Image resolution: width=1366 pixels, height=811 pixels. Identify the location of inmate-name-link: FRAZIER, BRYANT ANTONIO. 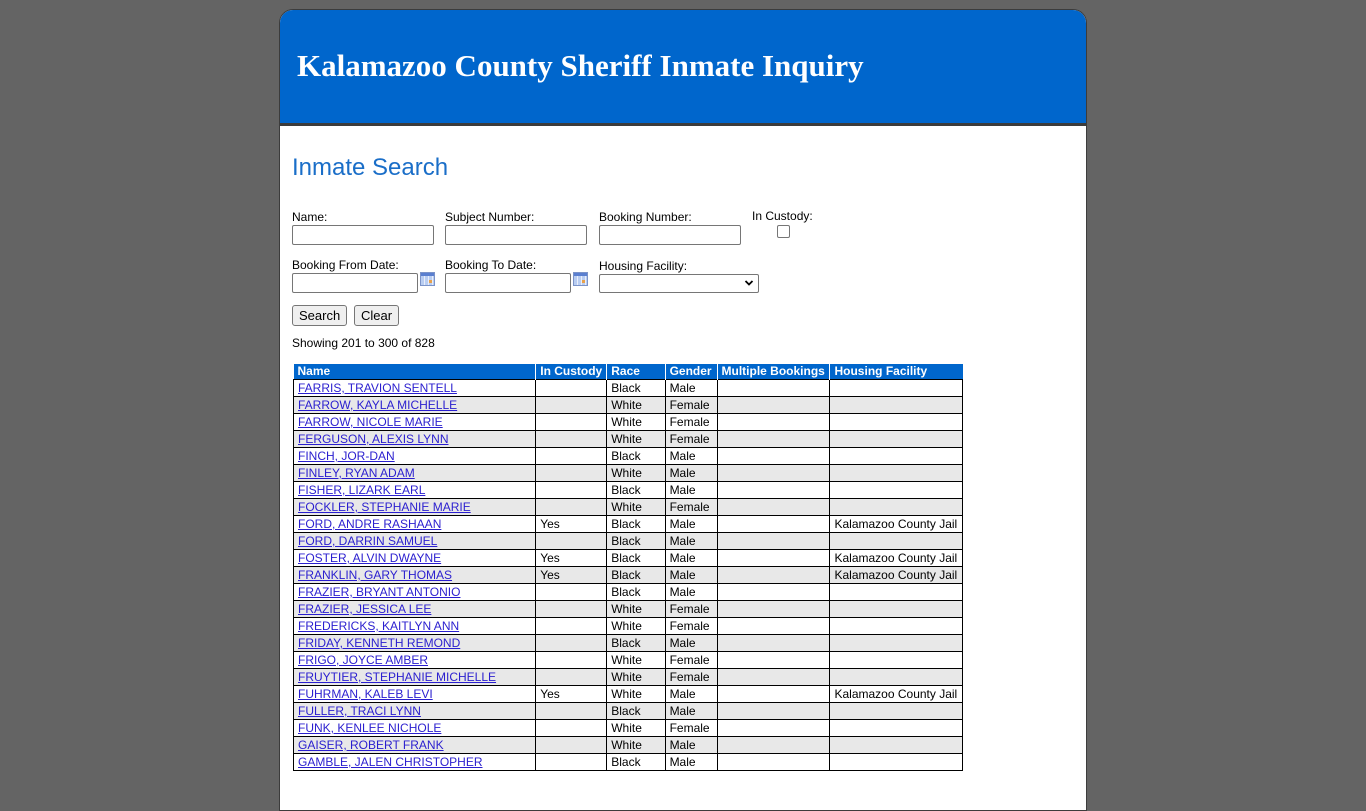
(379, 592).